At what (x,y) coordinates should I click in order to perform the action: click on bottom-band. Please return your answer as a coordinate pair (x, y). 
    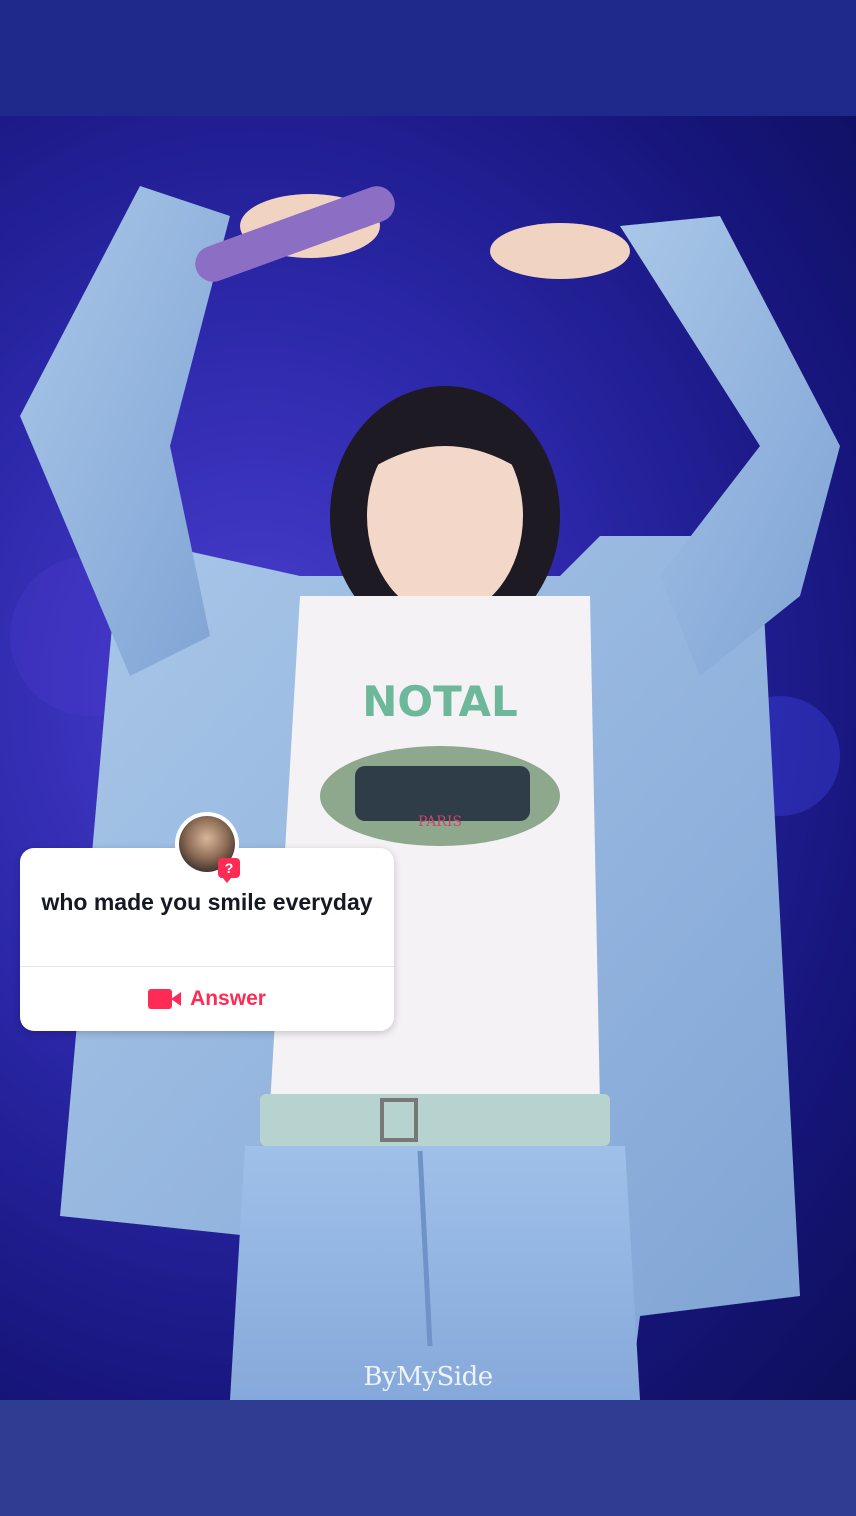
    Looking at the image, I should click on (428, 1458).